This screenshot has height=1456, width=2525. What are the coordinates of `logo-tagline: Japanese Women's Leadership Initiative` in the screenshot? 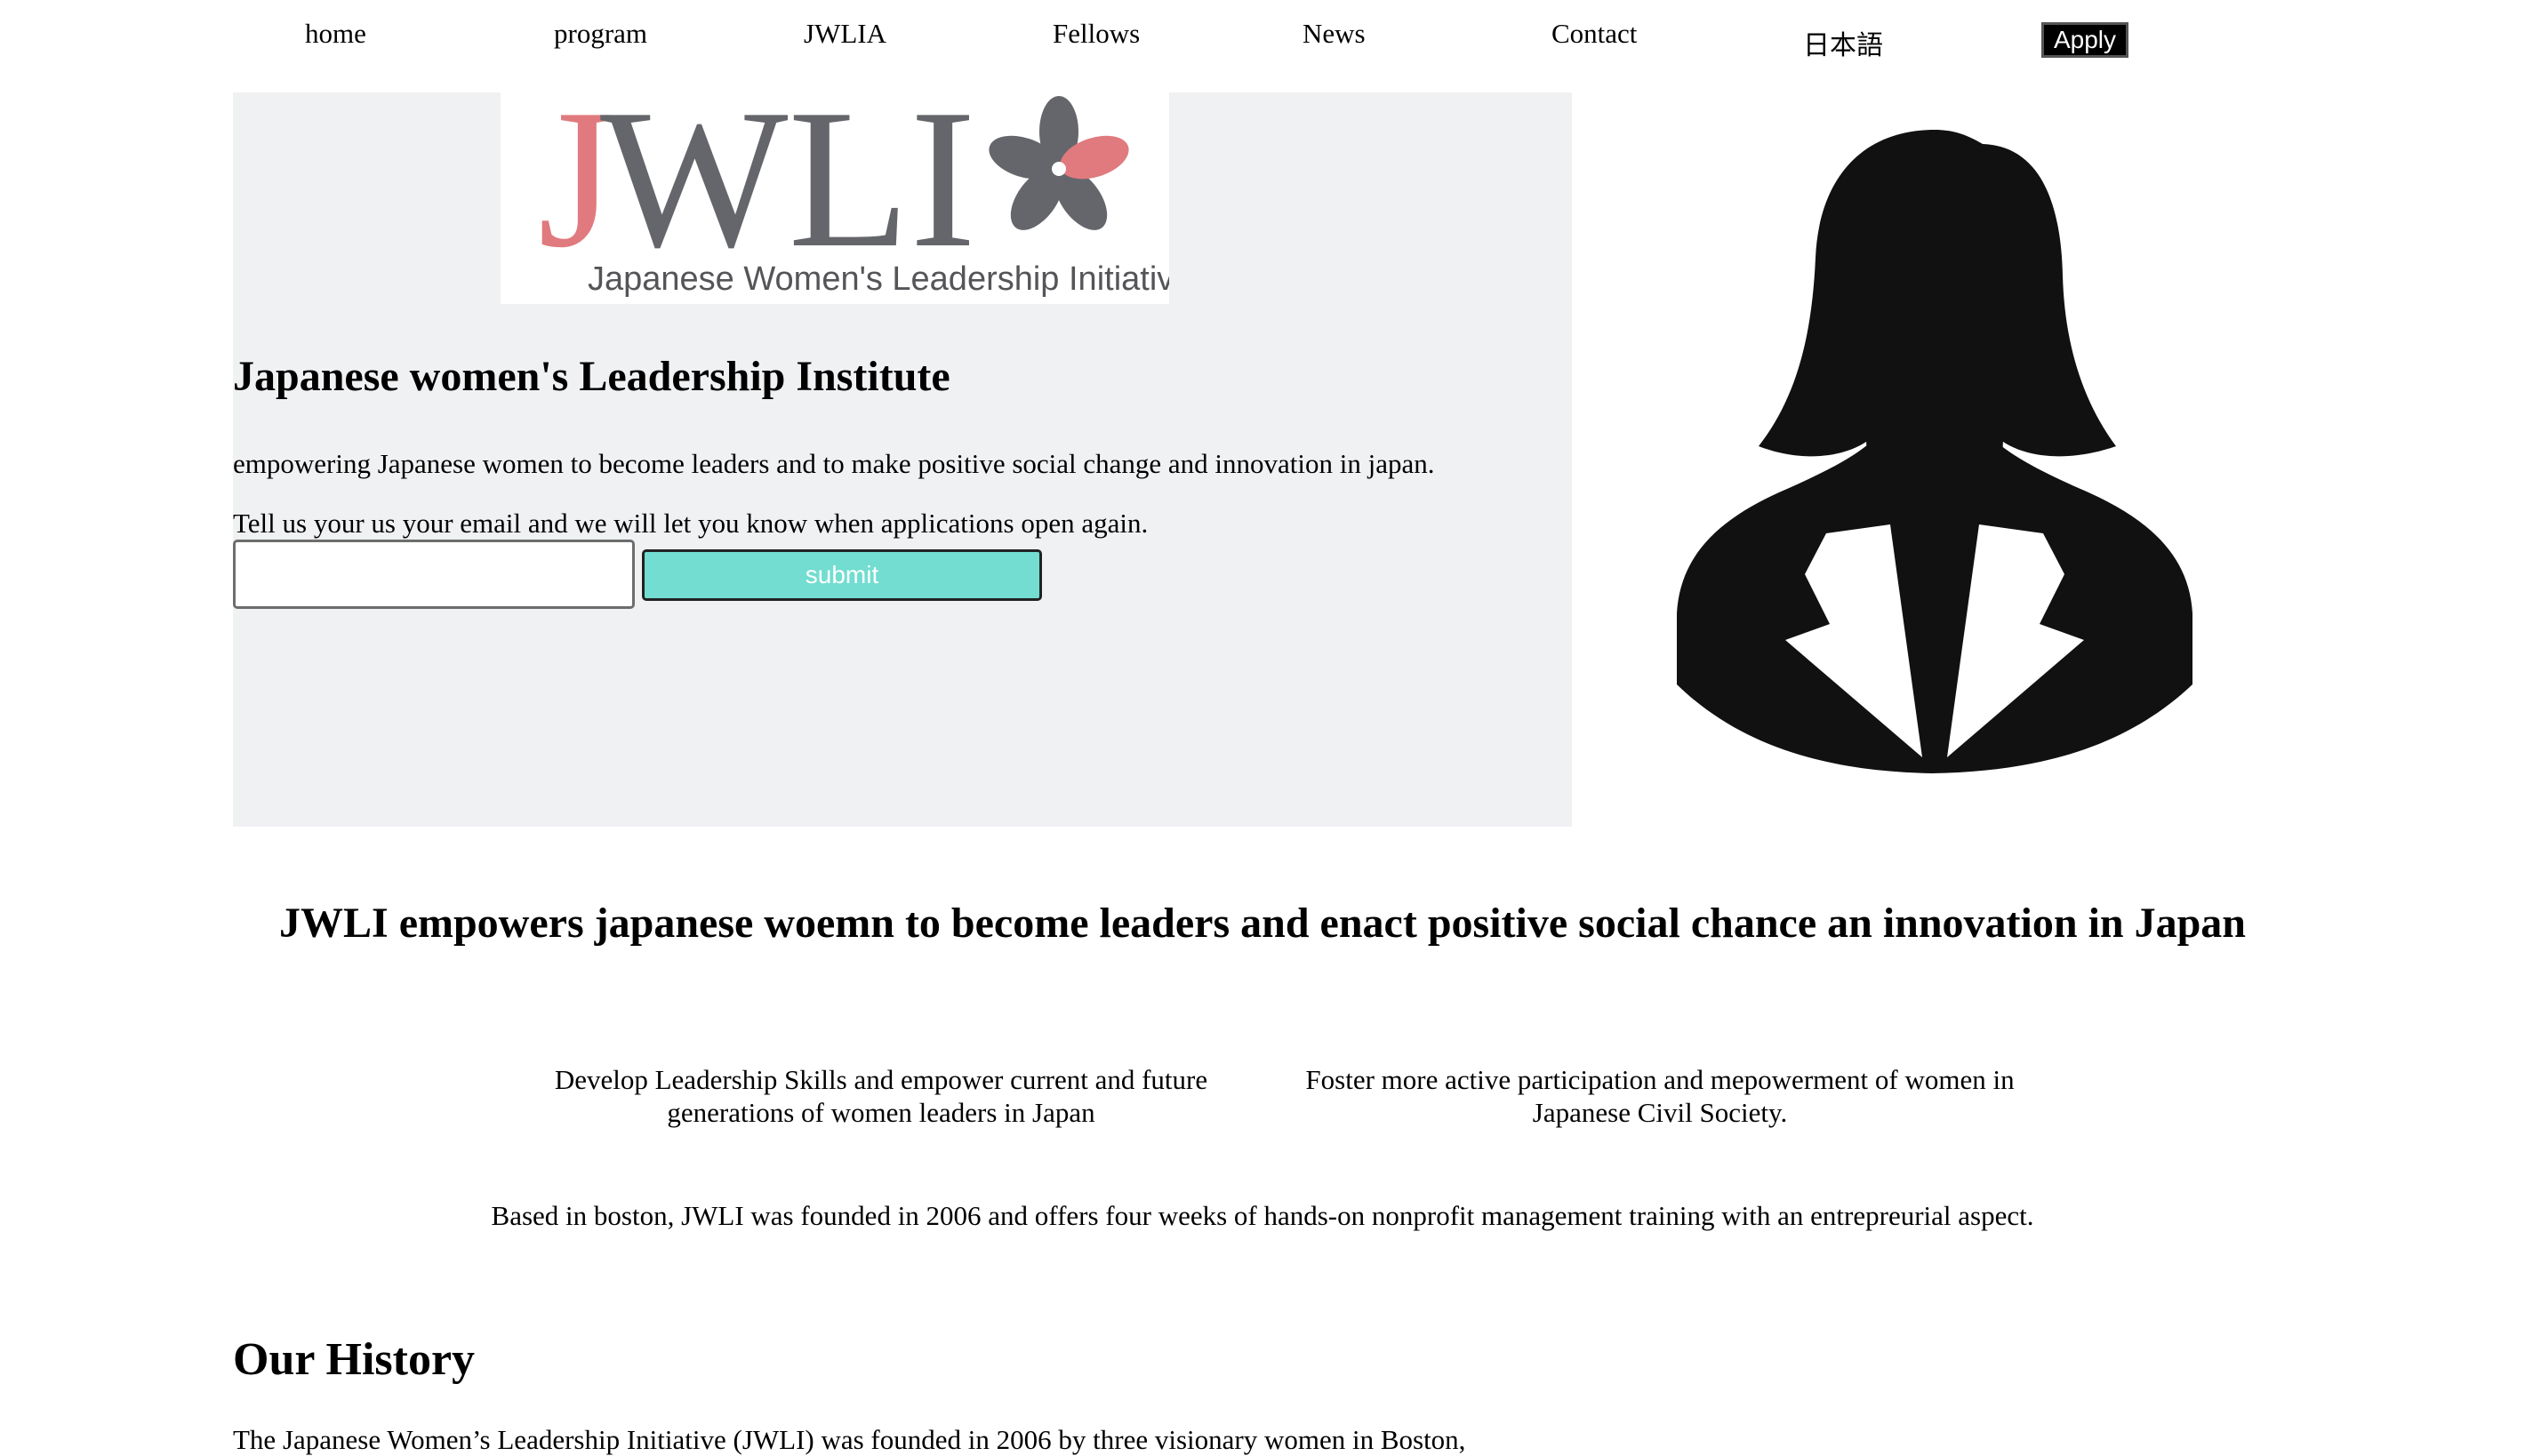 It's located at (878, 279).